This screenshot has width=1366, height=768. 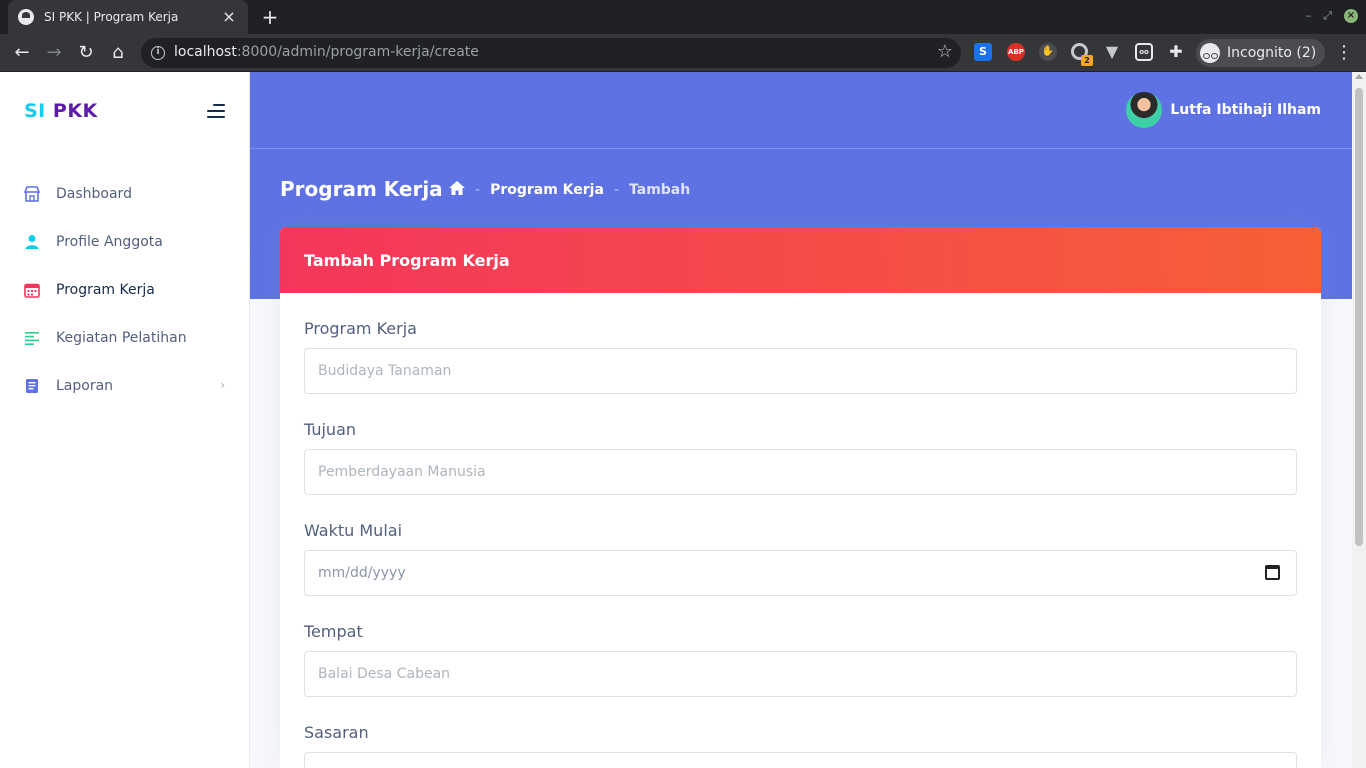 I want to click on extension-glasses-icon: oo, so click(x=1144, y=52).